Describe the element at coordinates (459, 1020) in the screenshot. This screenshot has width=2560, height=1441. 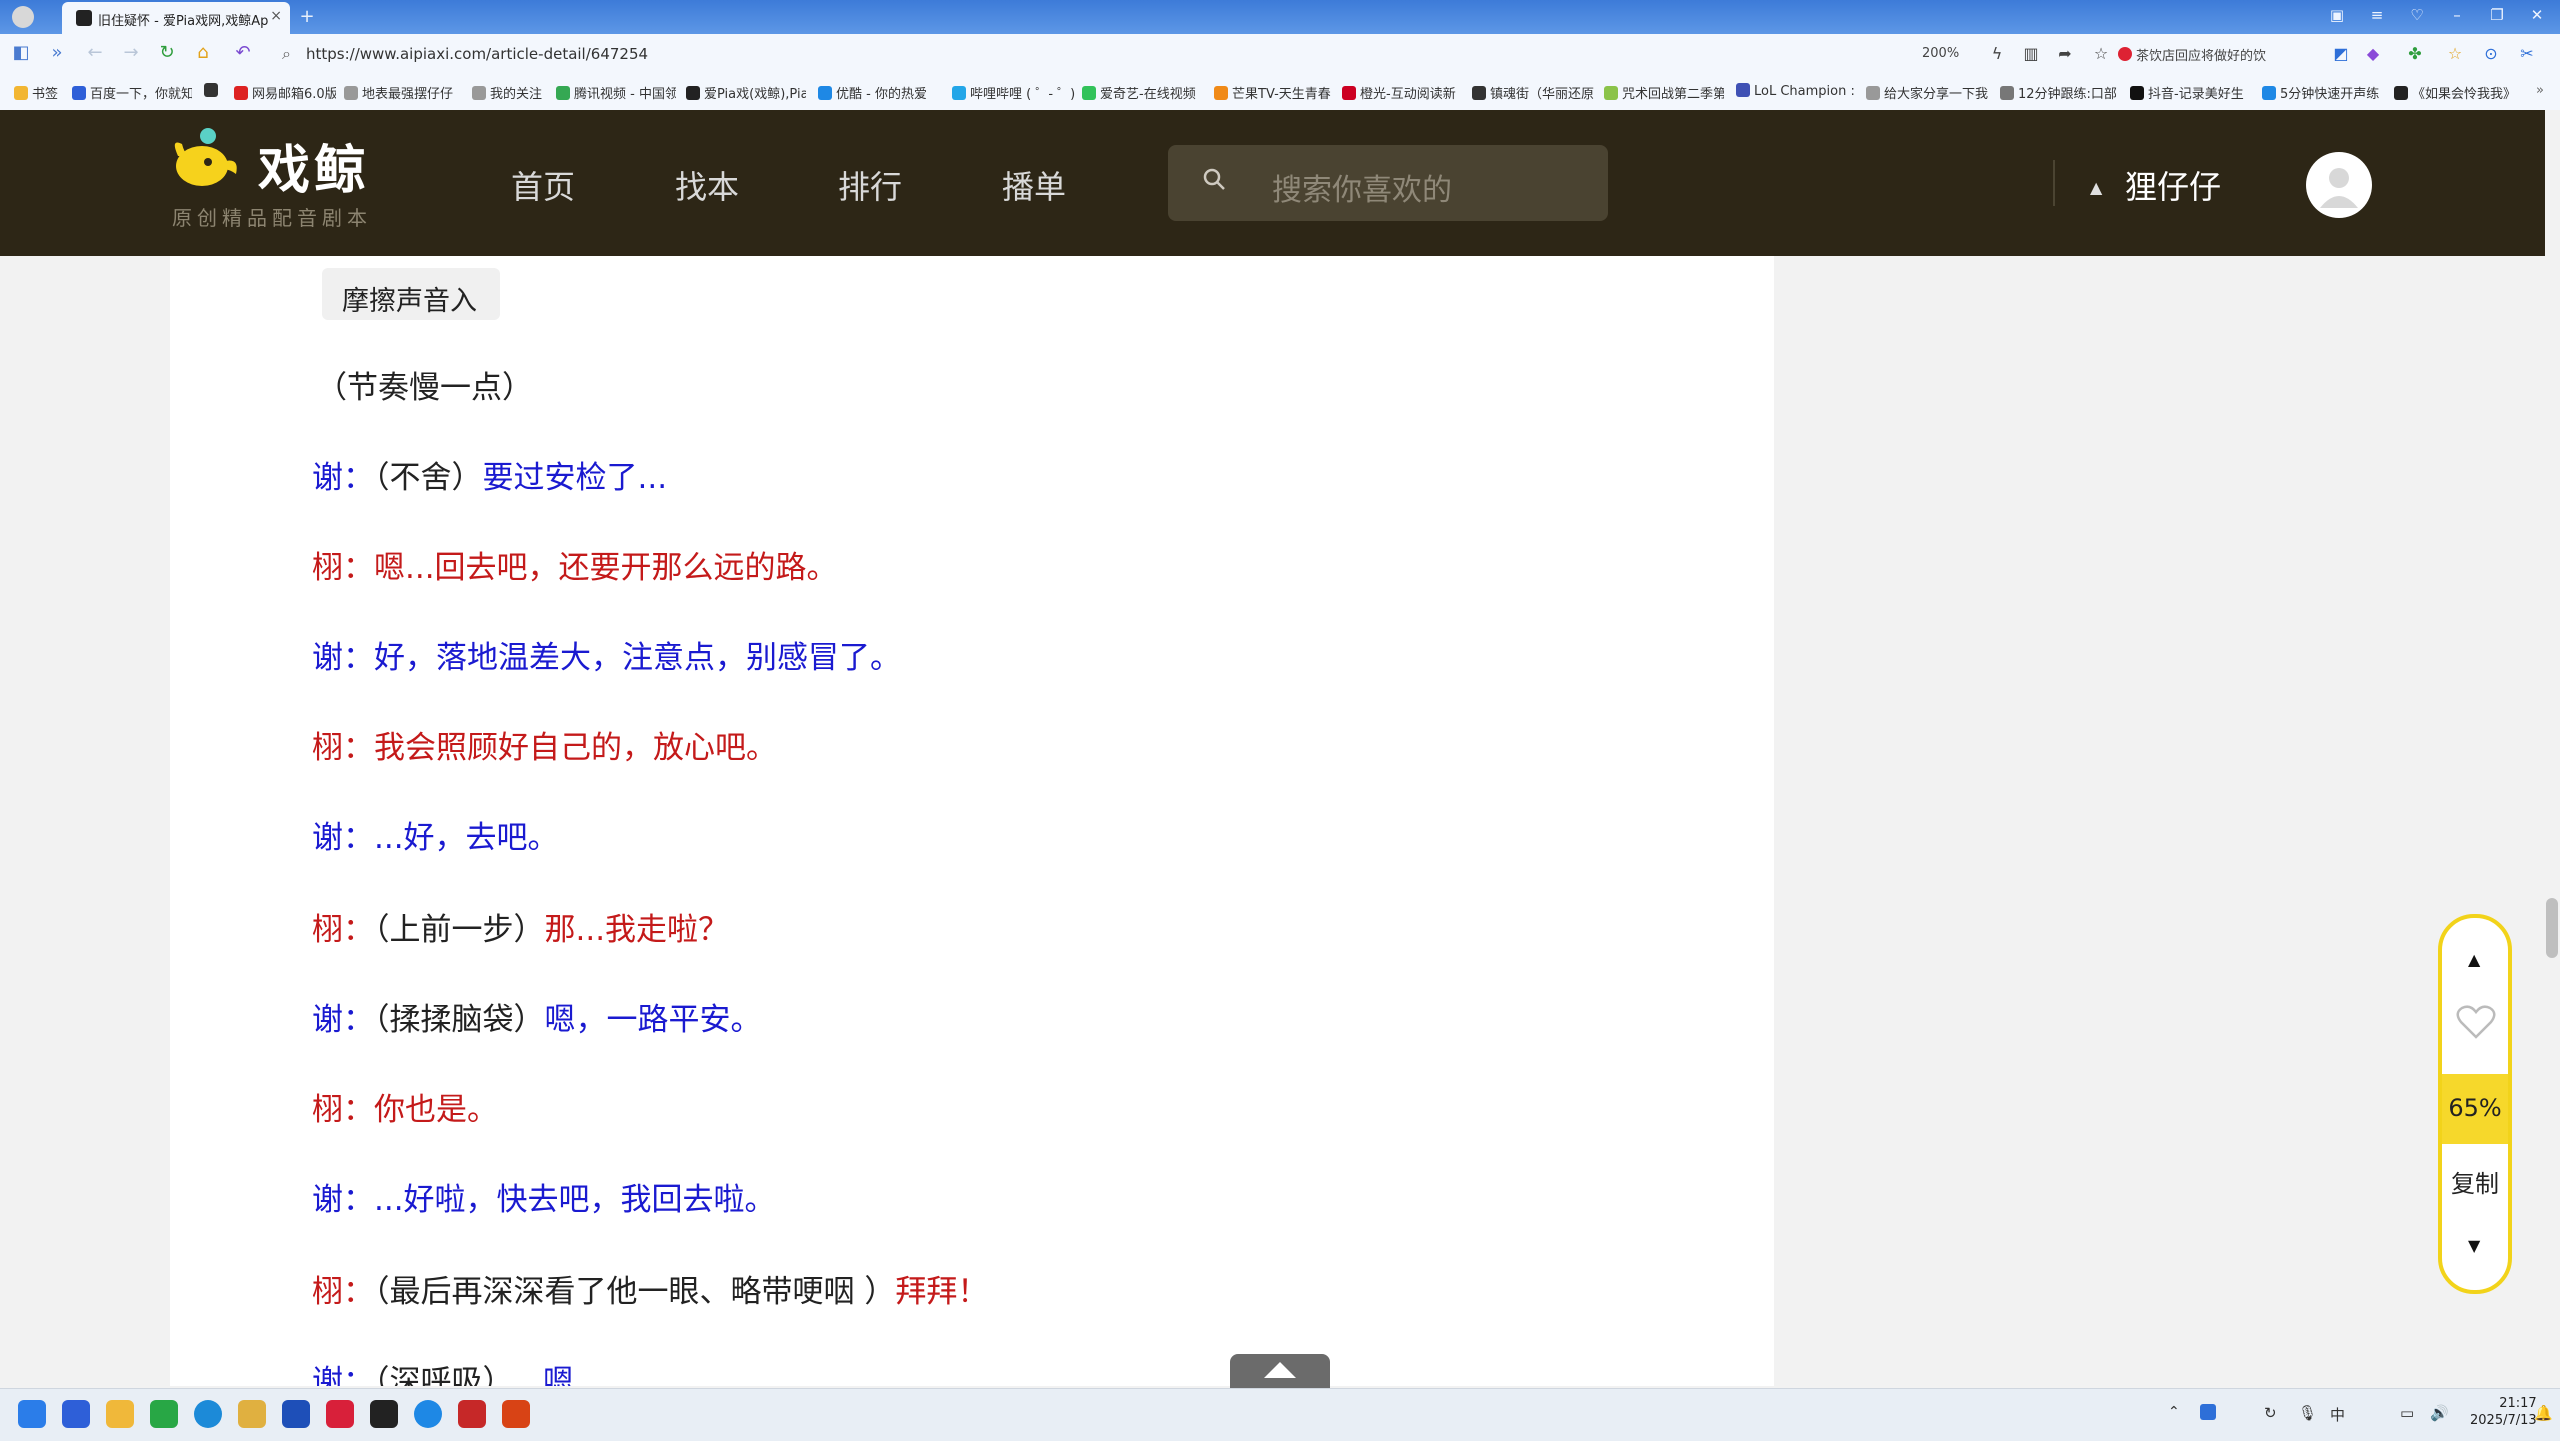
I see `stage-note: （揉揉脑袋）` at that location.